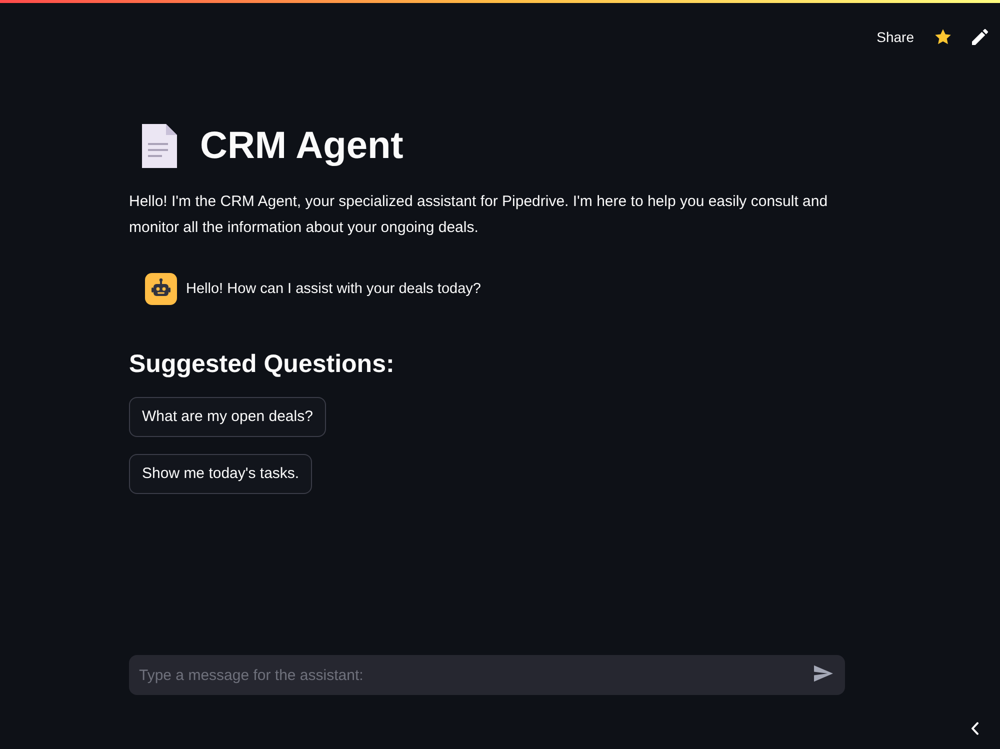  I want to click on send-icon, so click(823, 673).